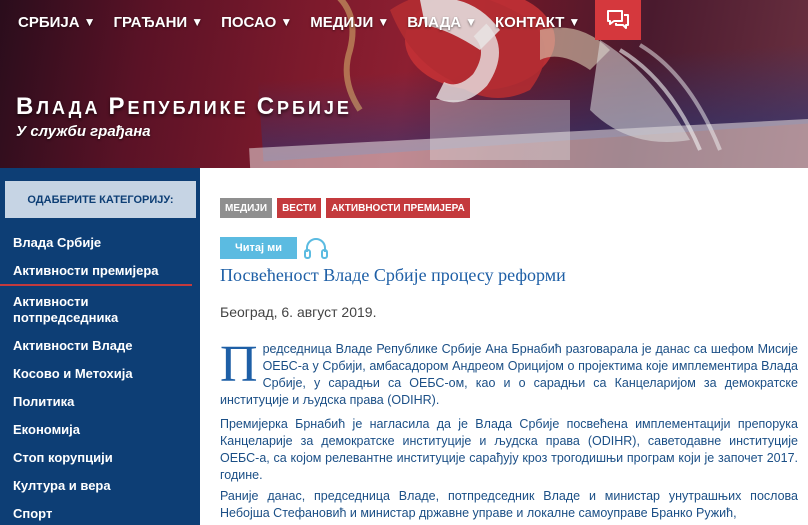 The height and width of the screenshot is (525, 808). What do you see at coordinates (433, 22) in the screenshot?
I see `nav-item-vlada: ВЛАДА ▼` at bounding box center [433, 22].